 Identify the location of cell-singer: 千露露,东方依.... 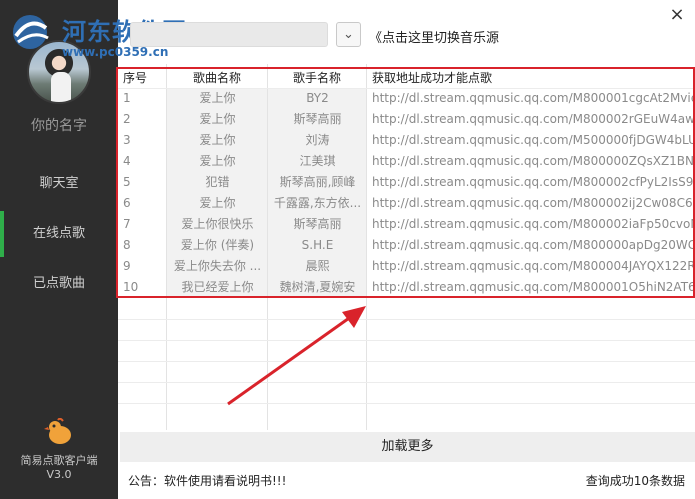
(317, 203).